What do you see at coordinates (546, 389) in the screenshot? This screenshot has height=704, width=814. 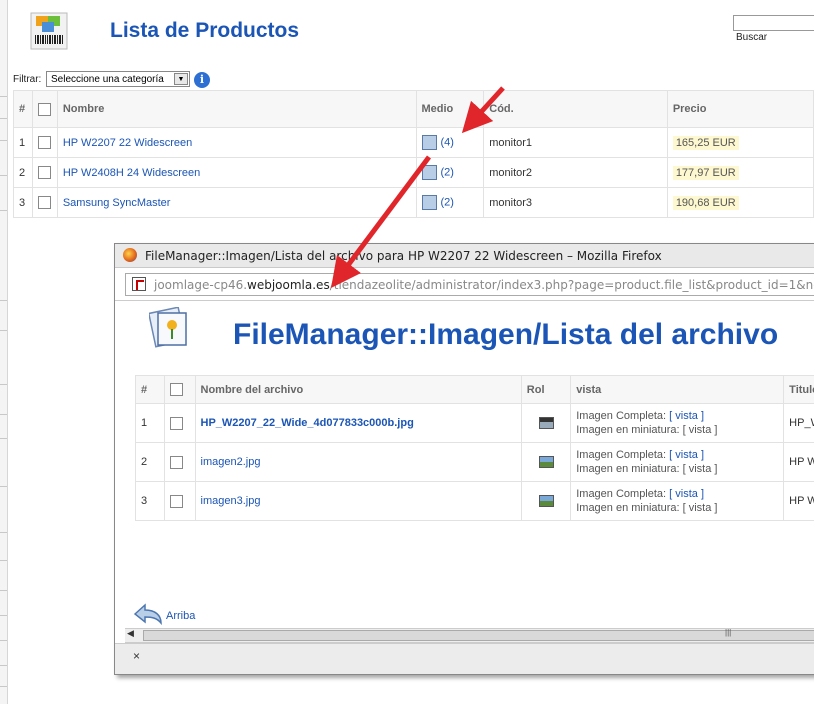 I see `column-rol: Rol` at bounding box center [546, 389].